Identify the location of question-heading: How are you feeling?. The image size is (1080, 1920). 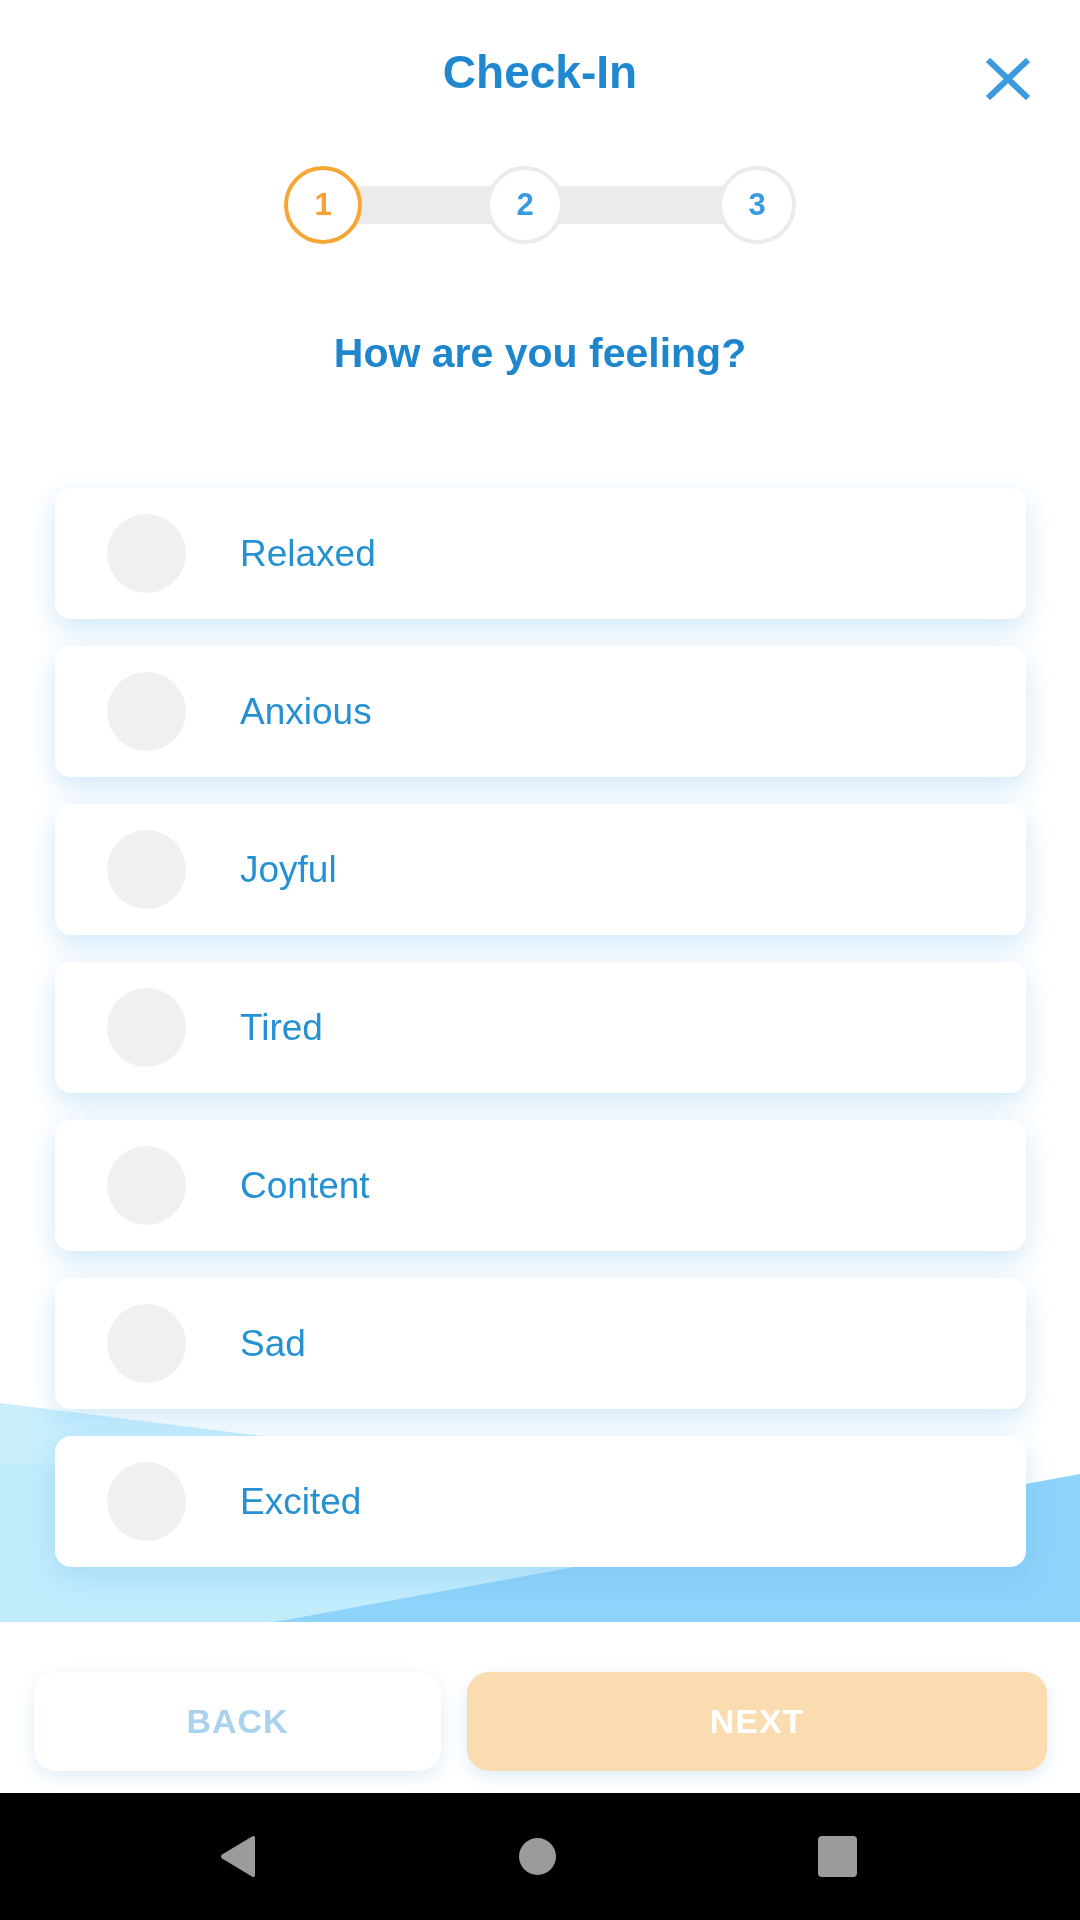
(540, 353).